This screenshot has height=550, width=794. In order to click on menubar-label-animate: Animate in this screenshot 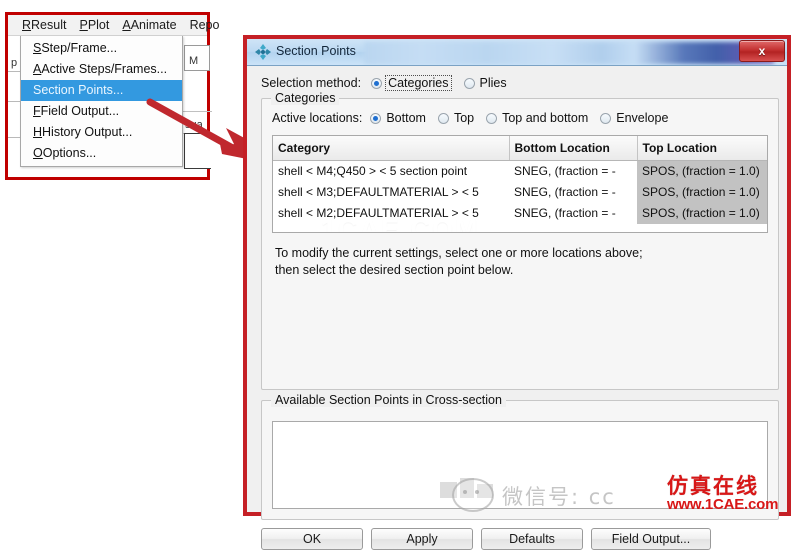, I will do `click(153, 25)`.